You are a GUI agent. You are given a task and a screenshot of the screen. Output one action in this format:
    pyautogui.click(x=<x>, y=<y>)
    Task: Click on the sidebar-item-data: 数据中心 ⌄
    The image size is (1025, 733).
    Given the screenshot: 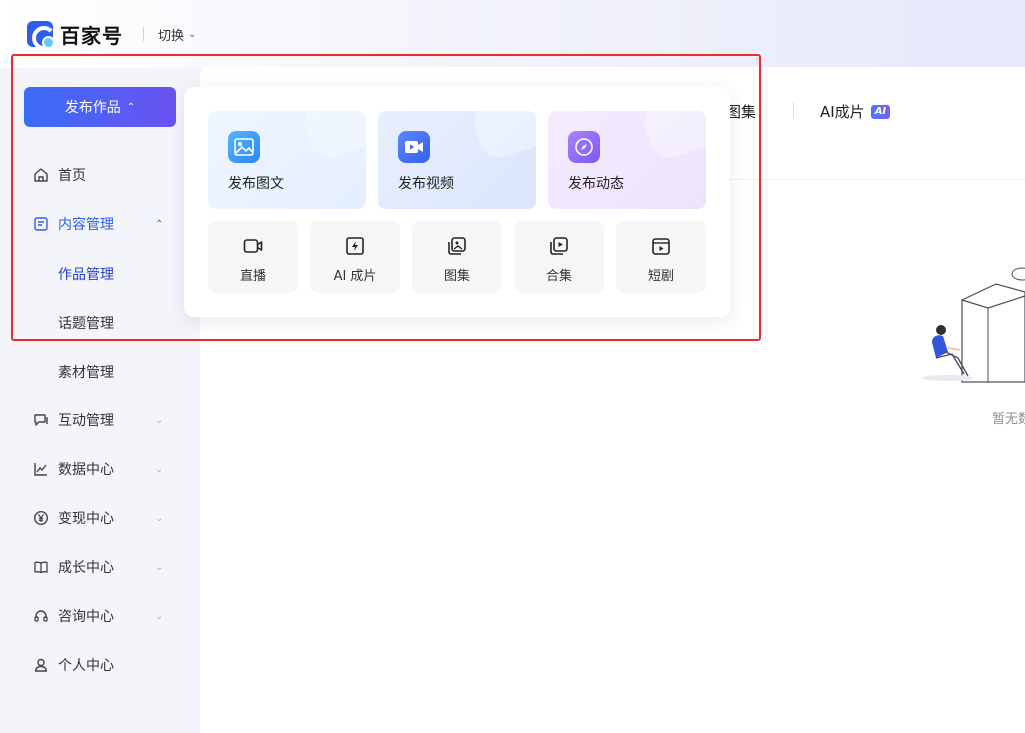 What is the action you would take?
    pyautogui.click(x=100, y=469)
    